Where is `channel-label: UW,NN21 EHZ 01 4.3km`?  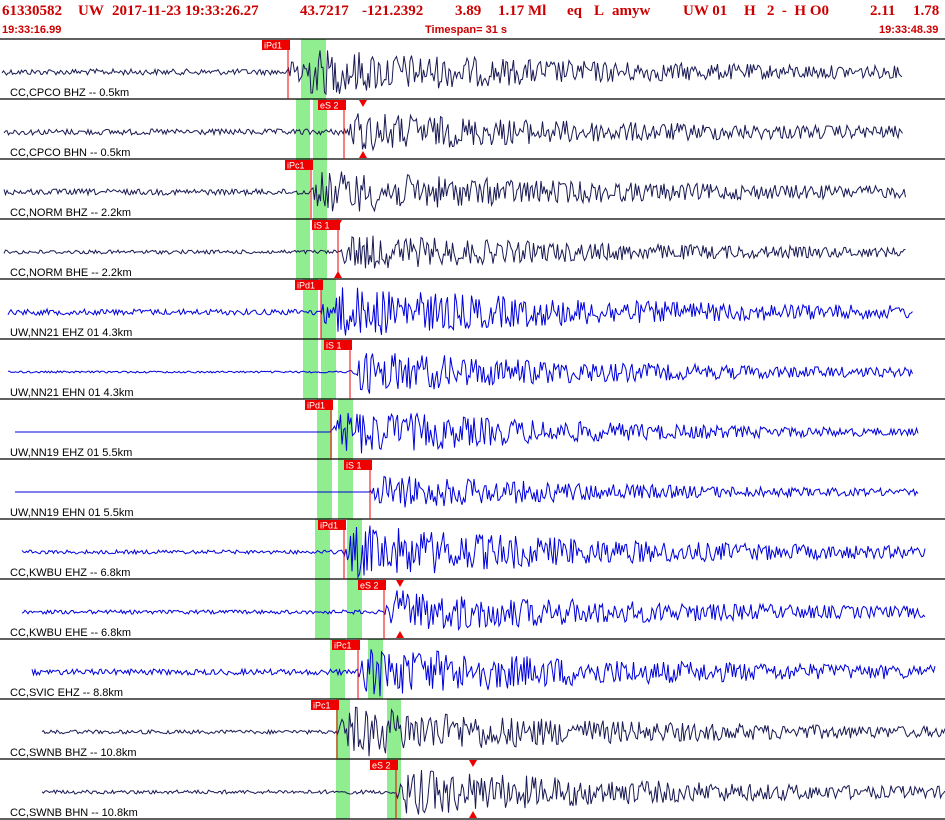 channel-label: UW,NN21 EHZ 01 4.3km is located at coordinates (71, 333).